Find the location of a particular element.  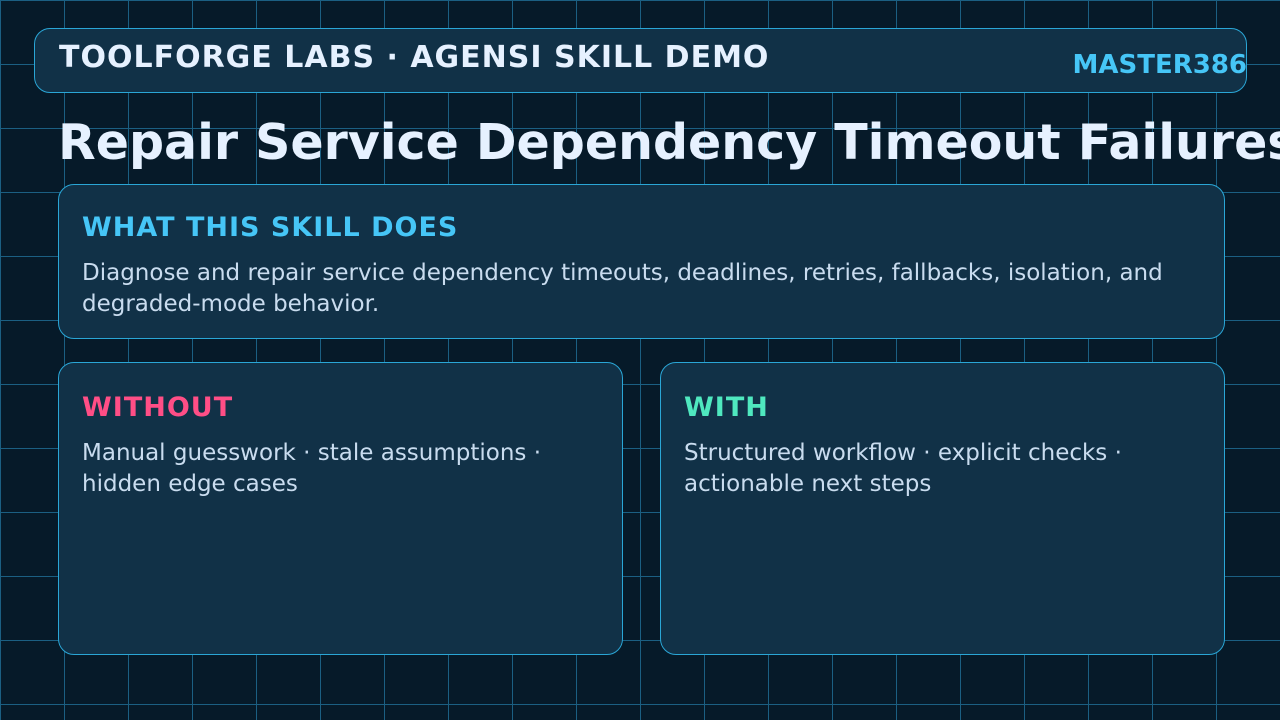

user-label: MASTER386 is located at coordinates (1159, 65).